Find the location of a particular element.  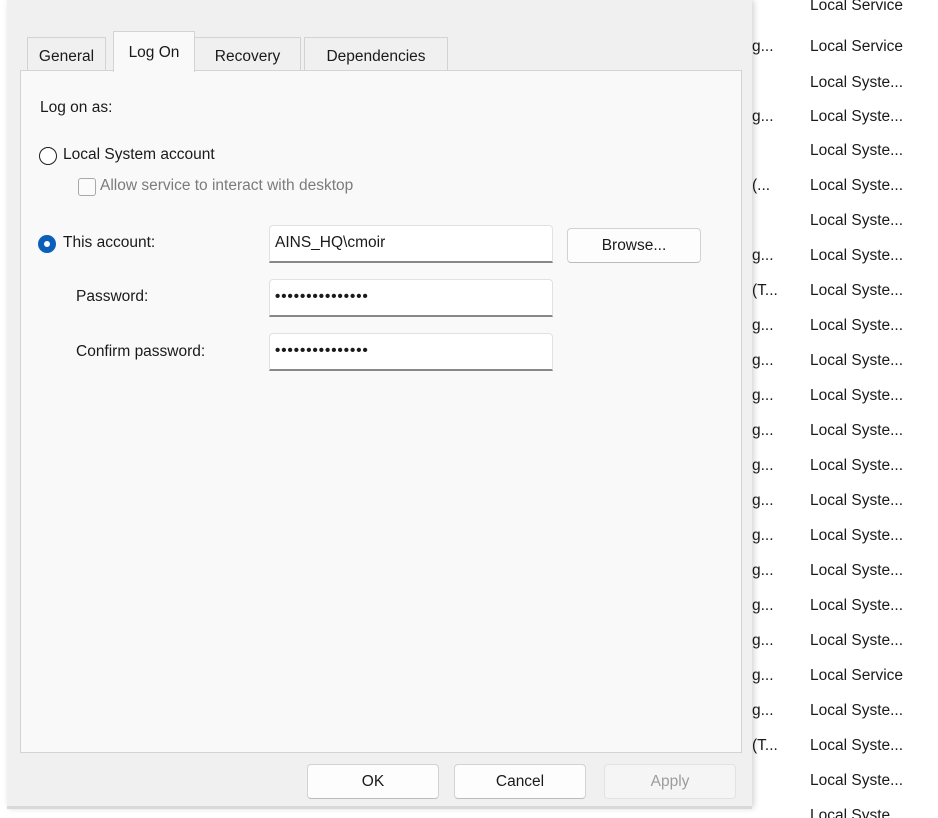

account-name-input: AINS_HQ\cmoir is located at coordinates (411, 244).